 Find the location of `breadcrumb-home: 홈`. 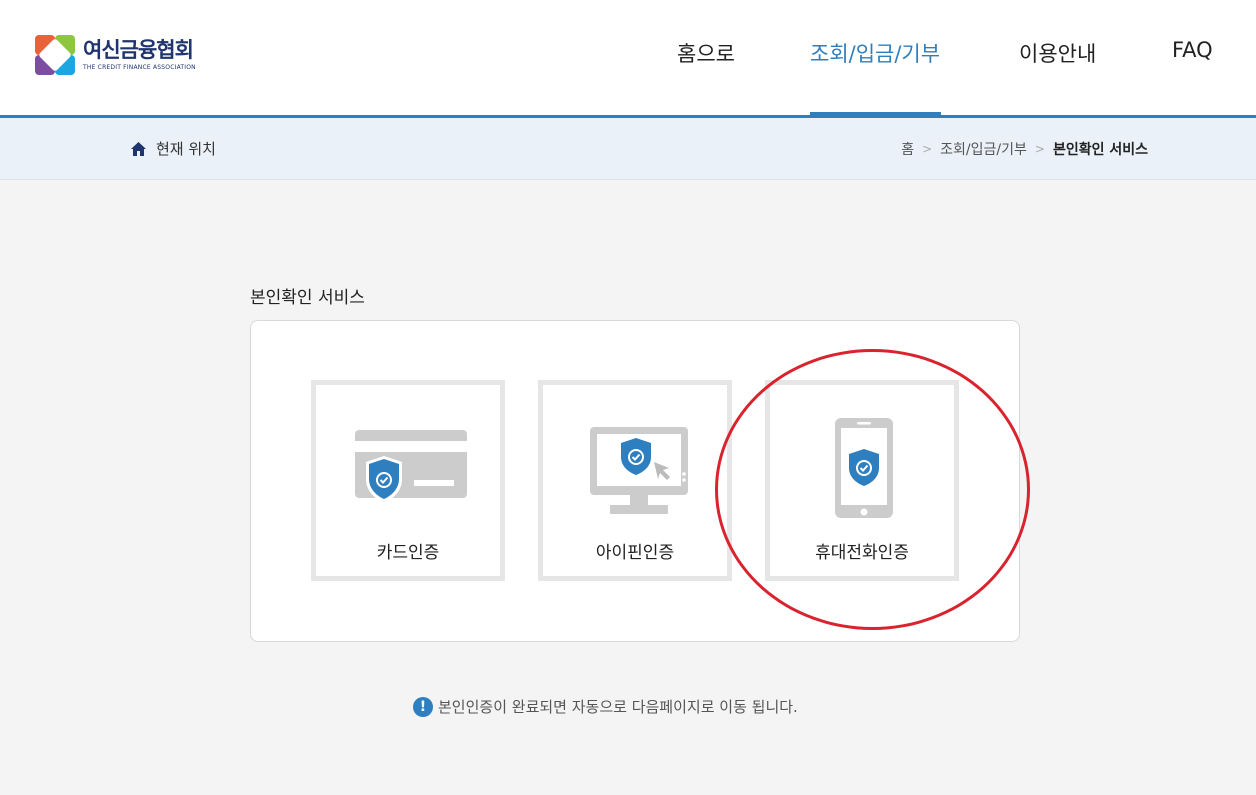

breadcrumb-home: 홈 is located at coordinates (907, 149).